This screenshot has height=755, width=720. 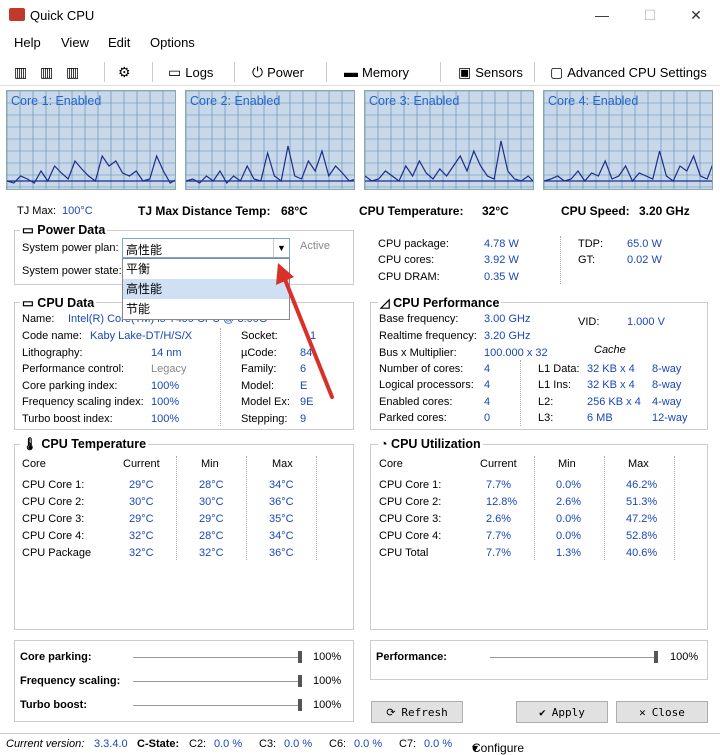 What do you see at coordinates (426, 385) in the screenshot?
I see `perf-row-label: Logical processors:` at bounding box center [426, 385].